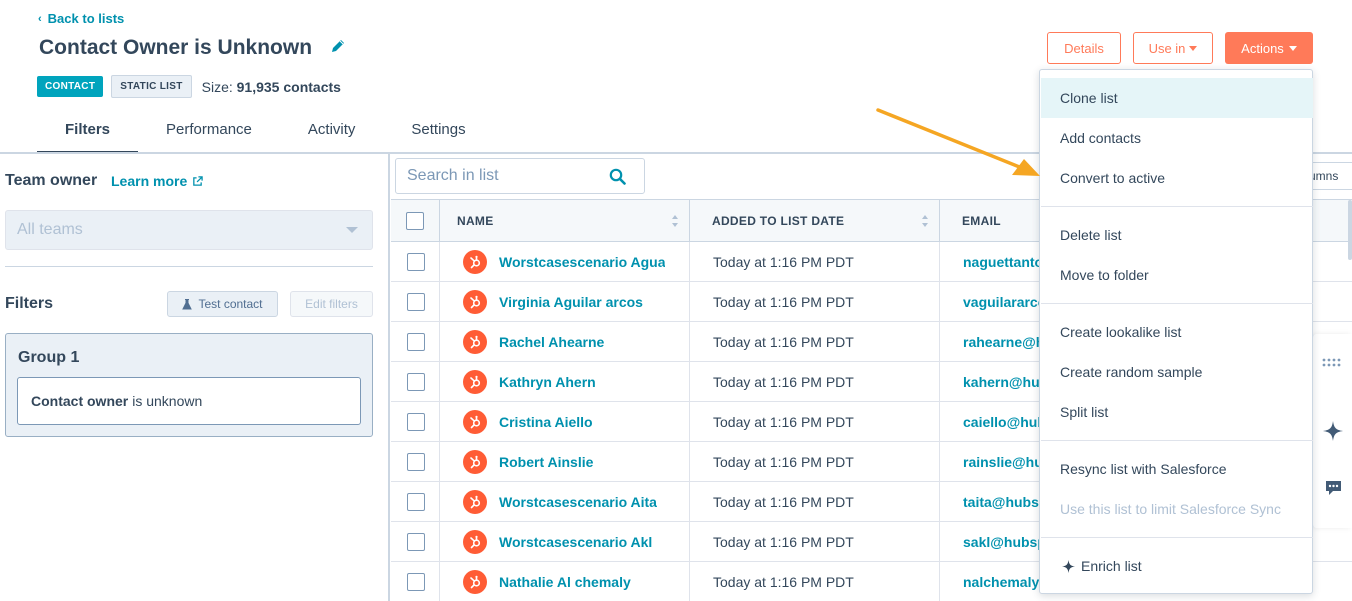 This screenshot has width=1352, height=601. I want to click on contact-email-link: sakl@hubspot.com, so click(1003, 542).